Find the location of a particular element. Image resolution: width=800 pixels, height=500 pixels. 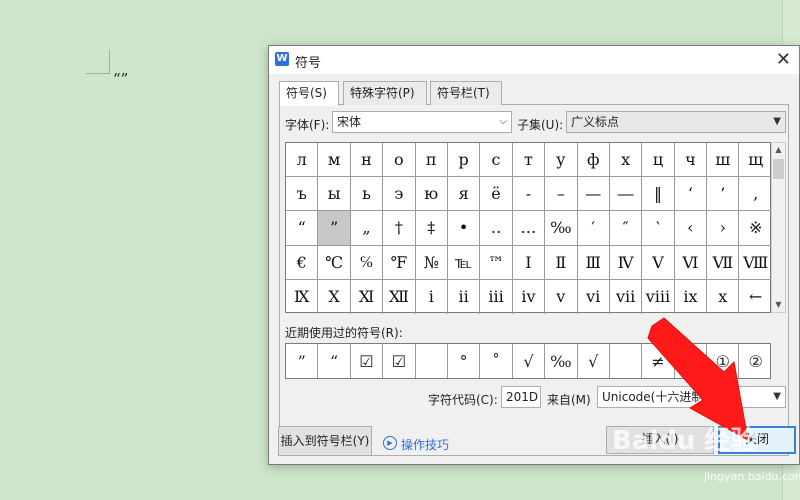

recent-symbol-cell: ② is located at coordinates (755, 361).